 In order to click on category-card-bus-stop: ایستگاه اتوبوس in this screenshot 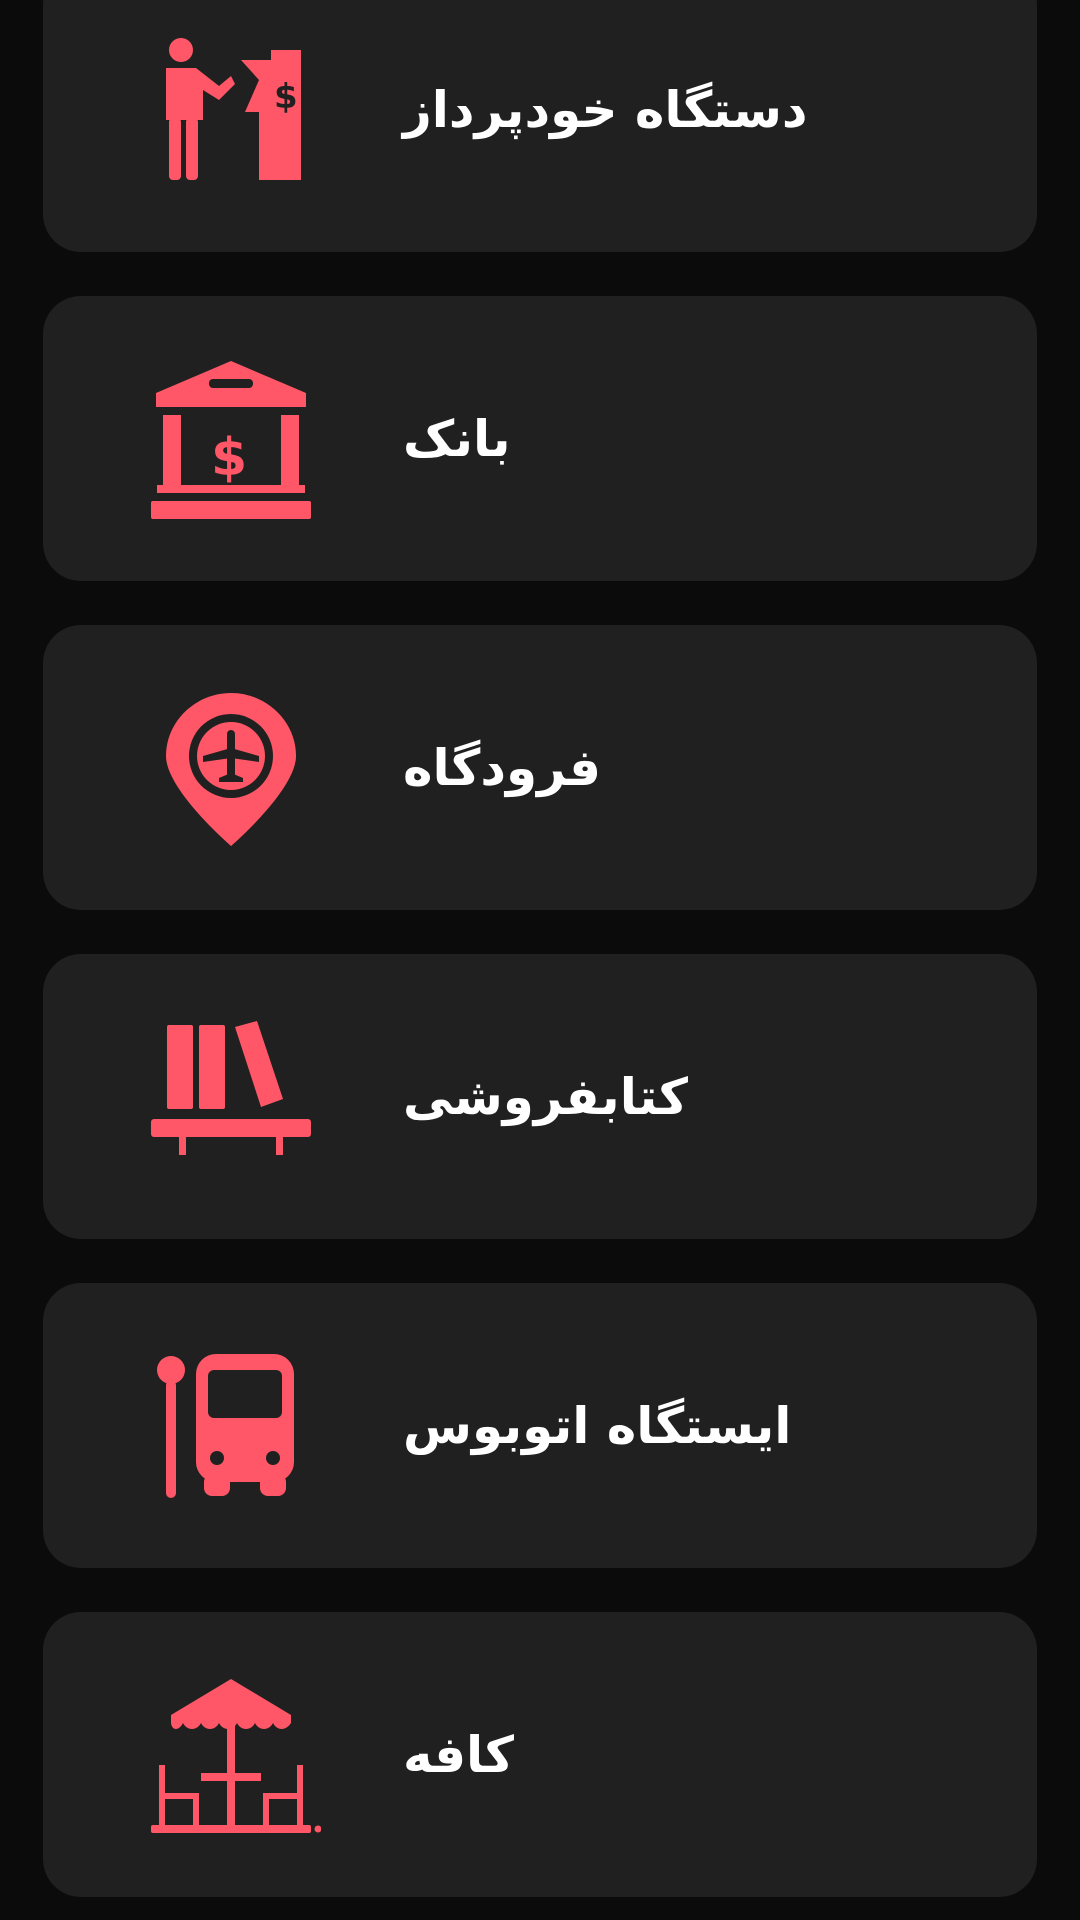, I will do `click(540, 1425)`.